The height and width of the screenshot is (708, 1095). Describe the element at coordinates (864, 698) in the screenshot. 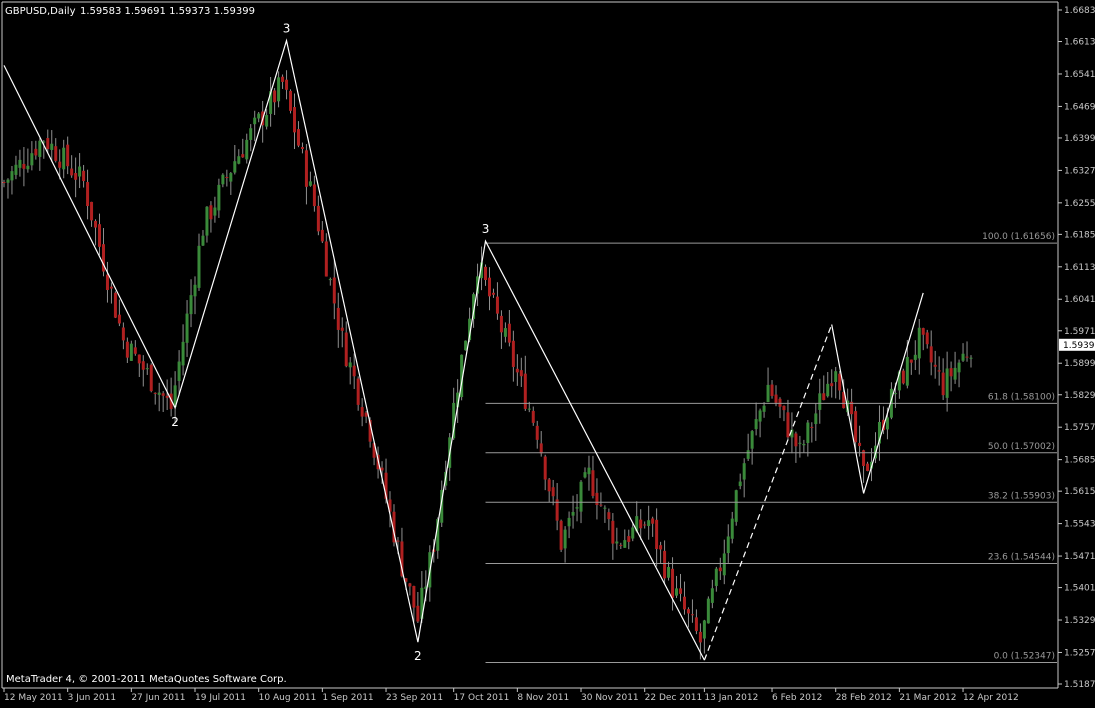

I see `time-tick-label: 28 Feb 2012` at that location.